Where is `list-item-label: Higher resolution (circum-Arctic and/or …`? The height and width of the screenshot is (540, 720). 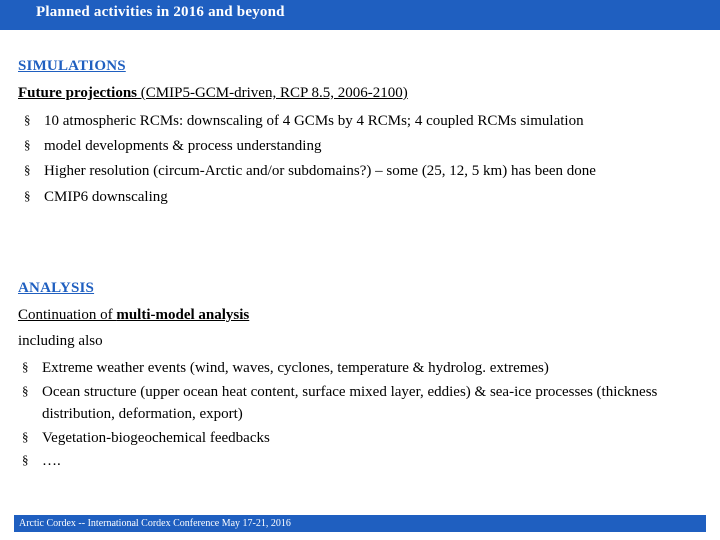 list-item-label: Higher resolution (circum-Arctic and/or … is located at coordinates (320, 171).